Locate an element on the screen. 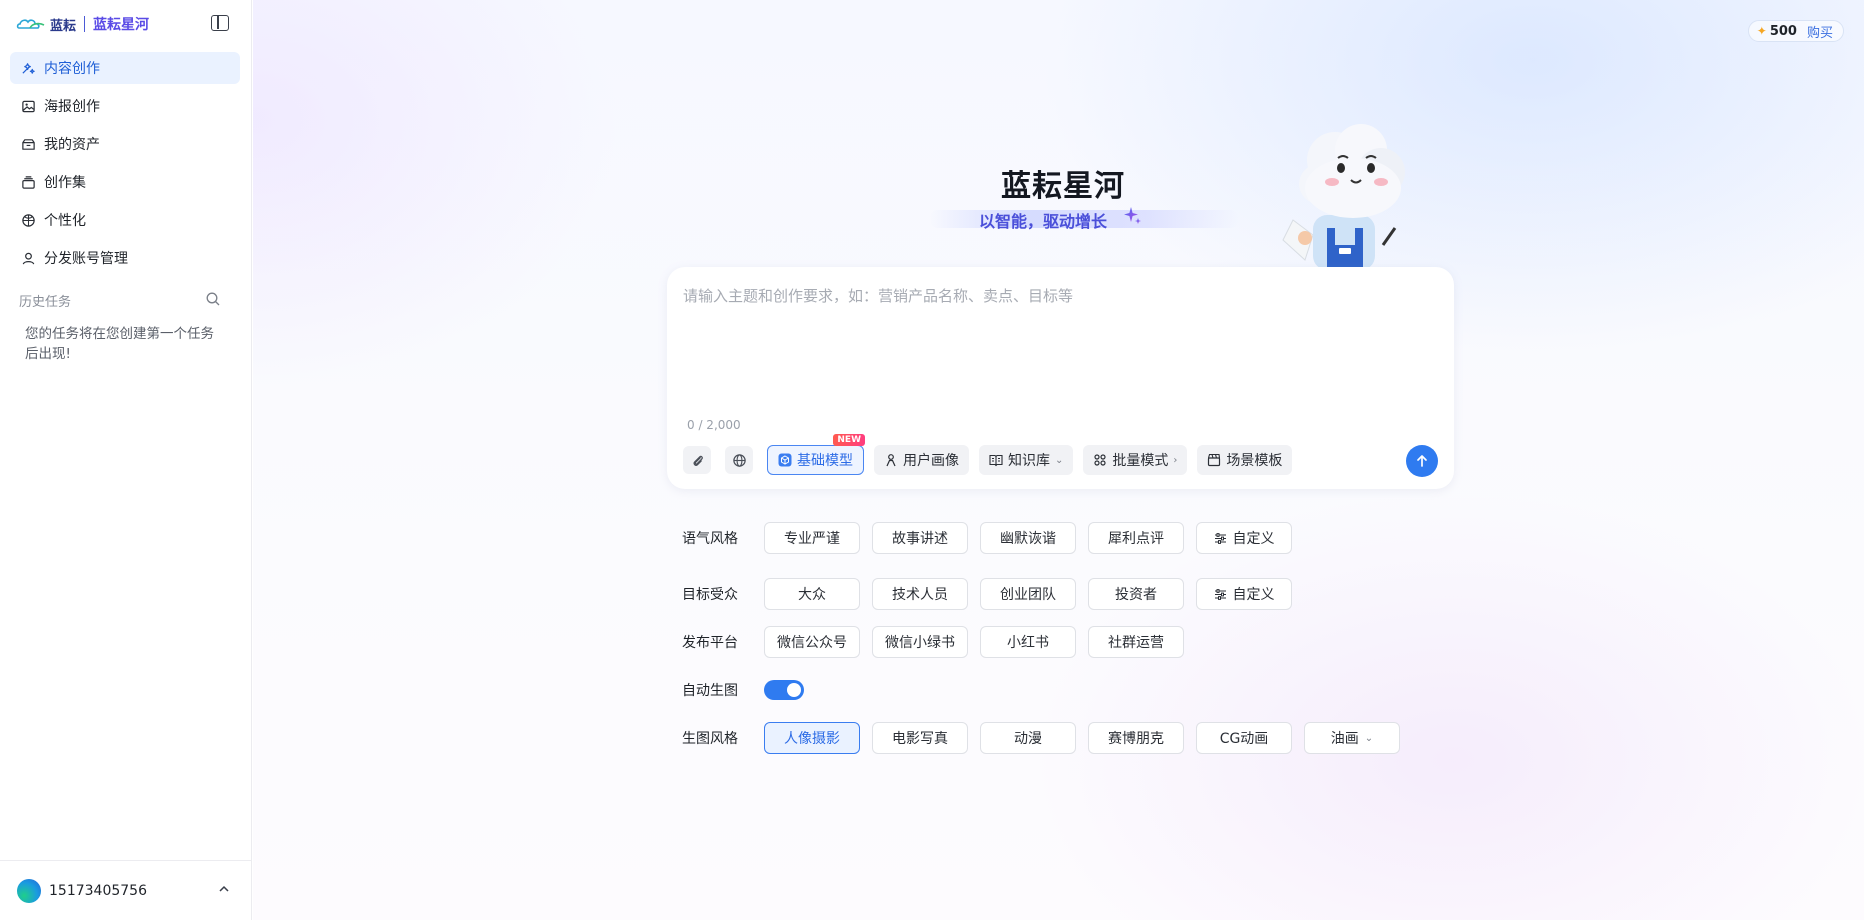 Image resolution: width=1864 pixels, height=920 pixels. sidebar-item-label: 我的资产 is located at coordinates (72, 145).